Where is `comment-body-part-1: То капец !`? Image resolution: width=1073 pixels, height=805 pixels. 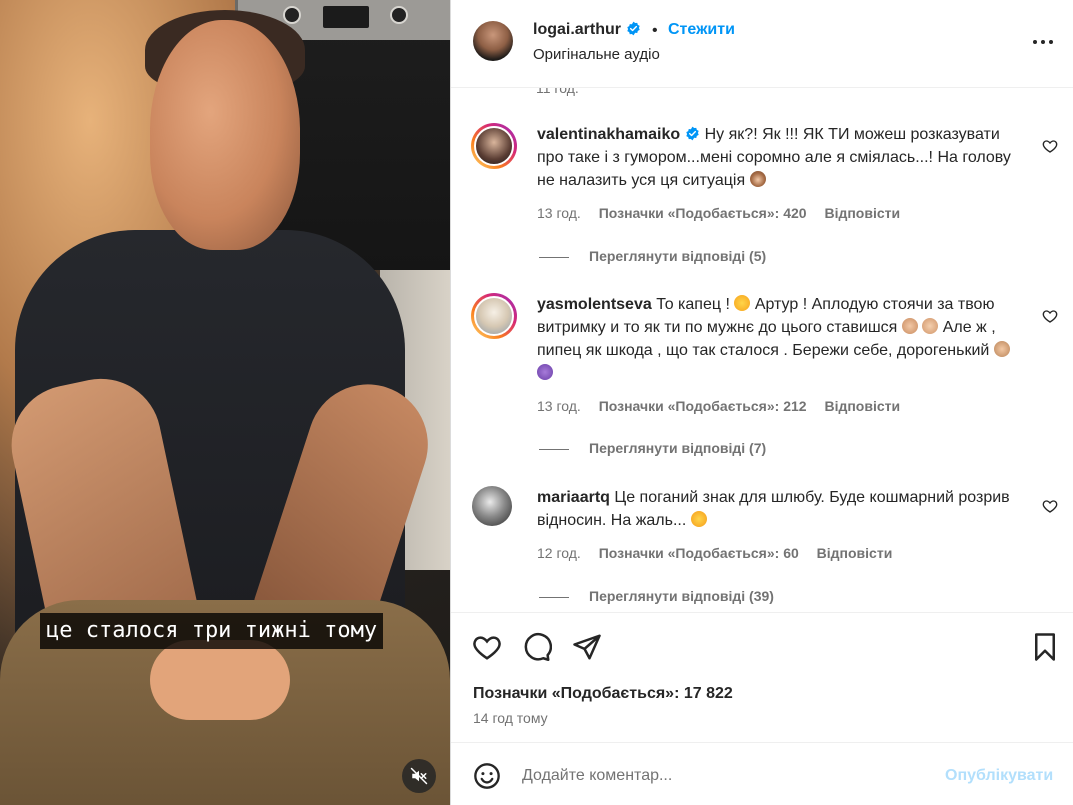
comment-body-part-1: То капец ! is located at coordinates (693, 304).